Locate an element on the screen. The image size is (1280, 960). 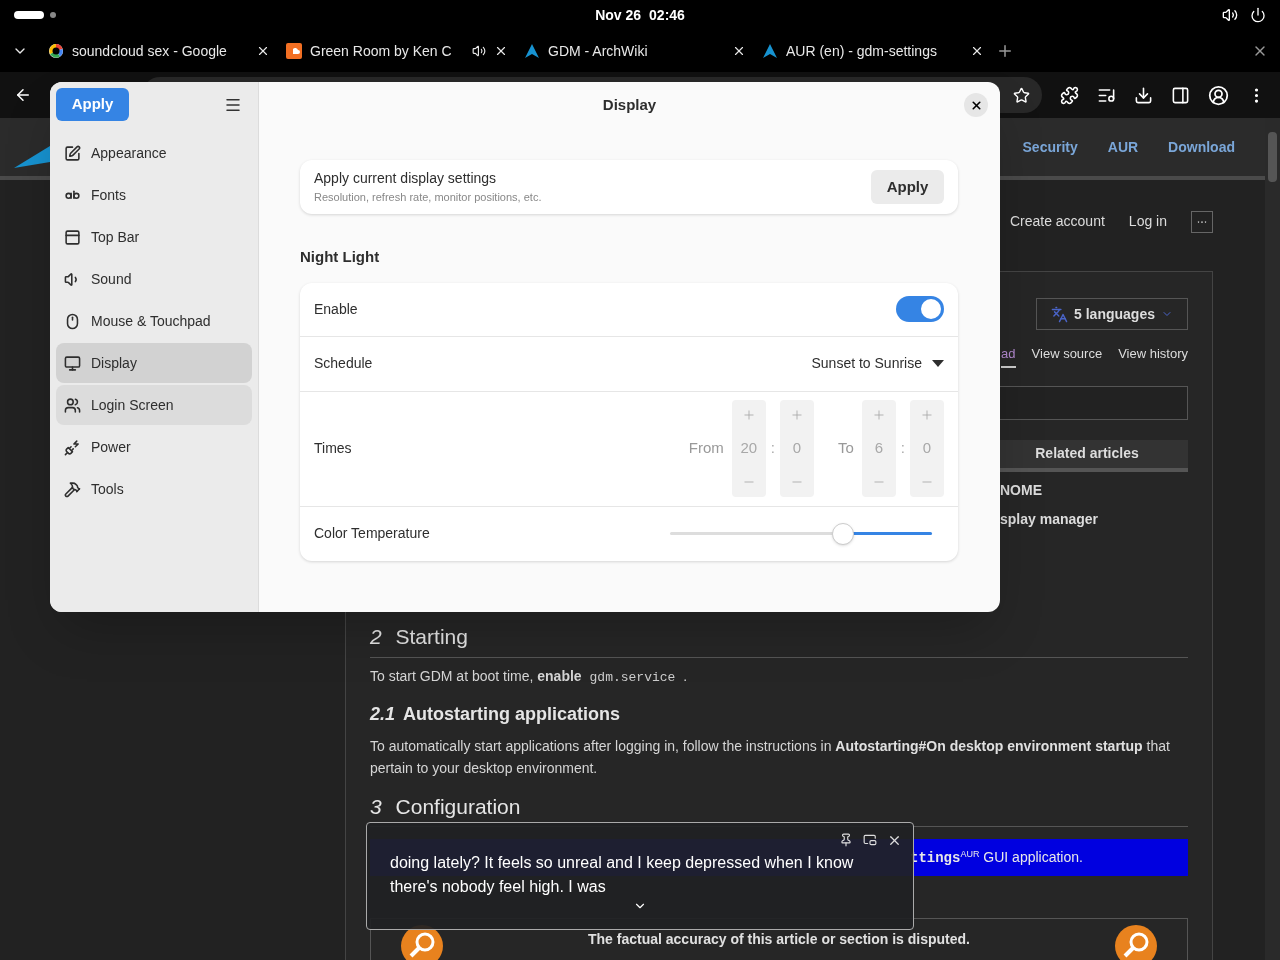
window-title: Display is located at coordinates (629, 104).